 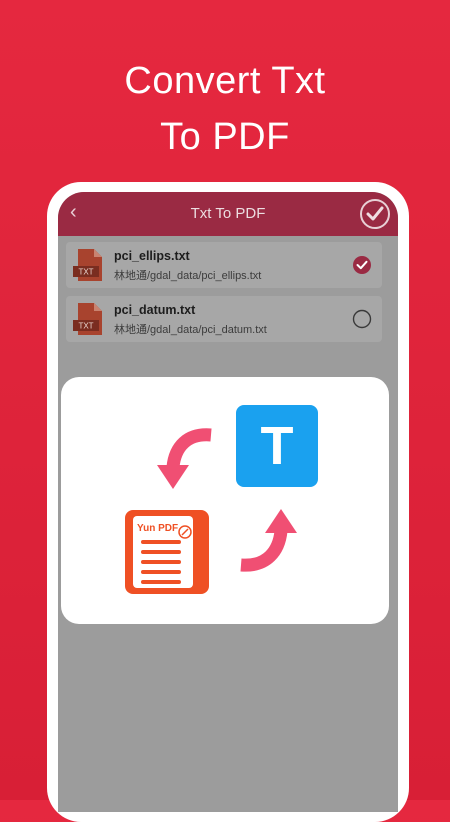 What do you see at coordinates (225, 137) in the screenshot?
I see `headline-line-2: To PDF` at bounding box center [225, 137].